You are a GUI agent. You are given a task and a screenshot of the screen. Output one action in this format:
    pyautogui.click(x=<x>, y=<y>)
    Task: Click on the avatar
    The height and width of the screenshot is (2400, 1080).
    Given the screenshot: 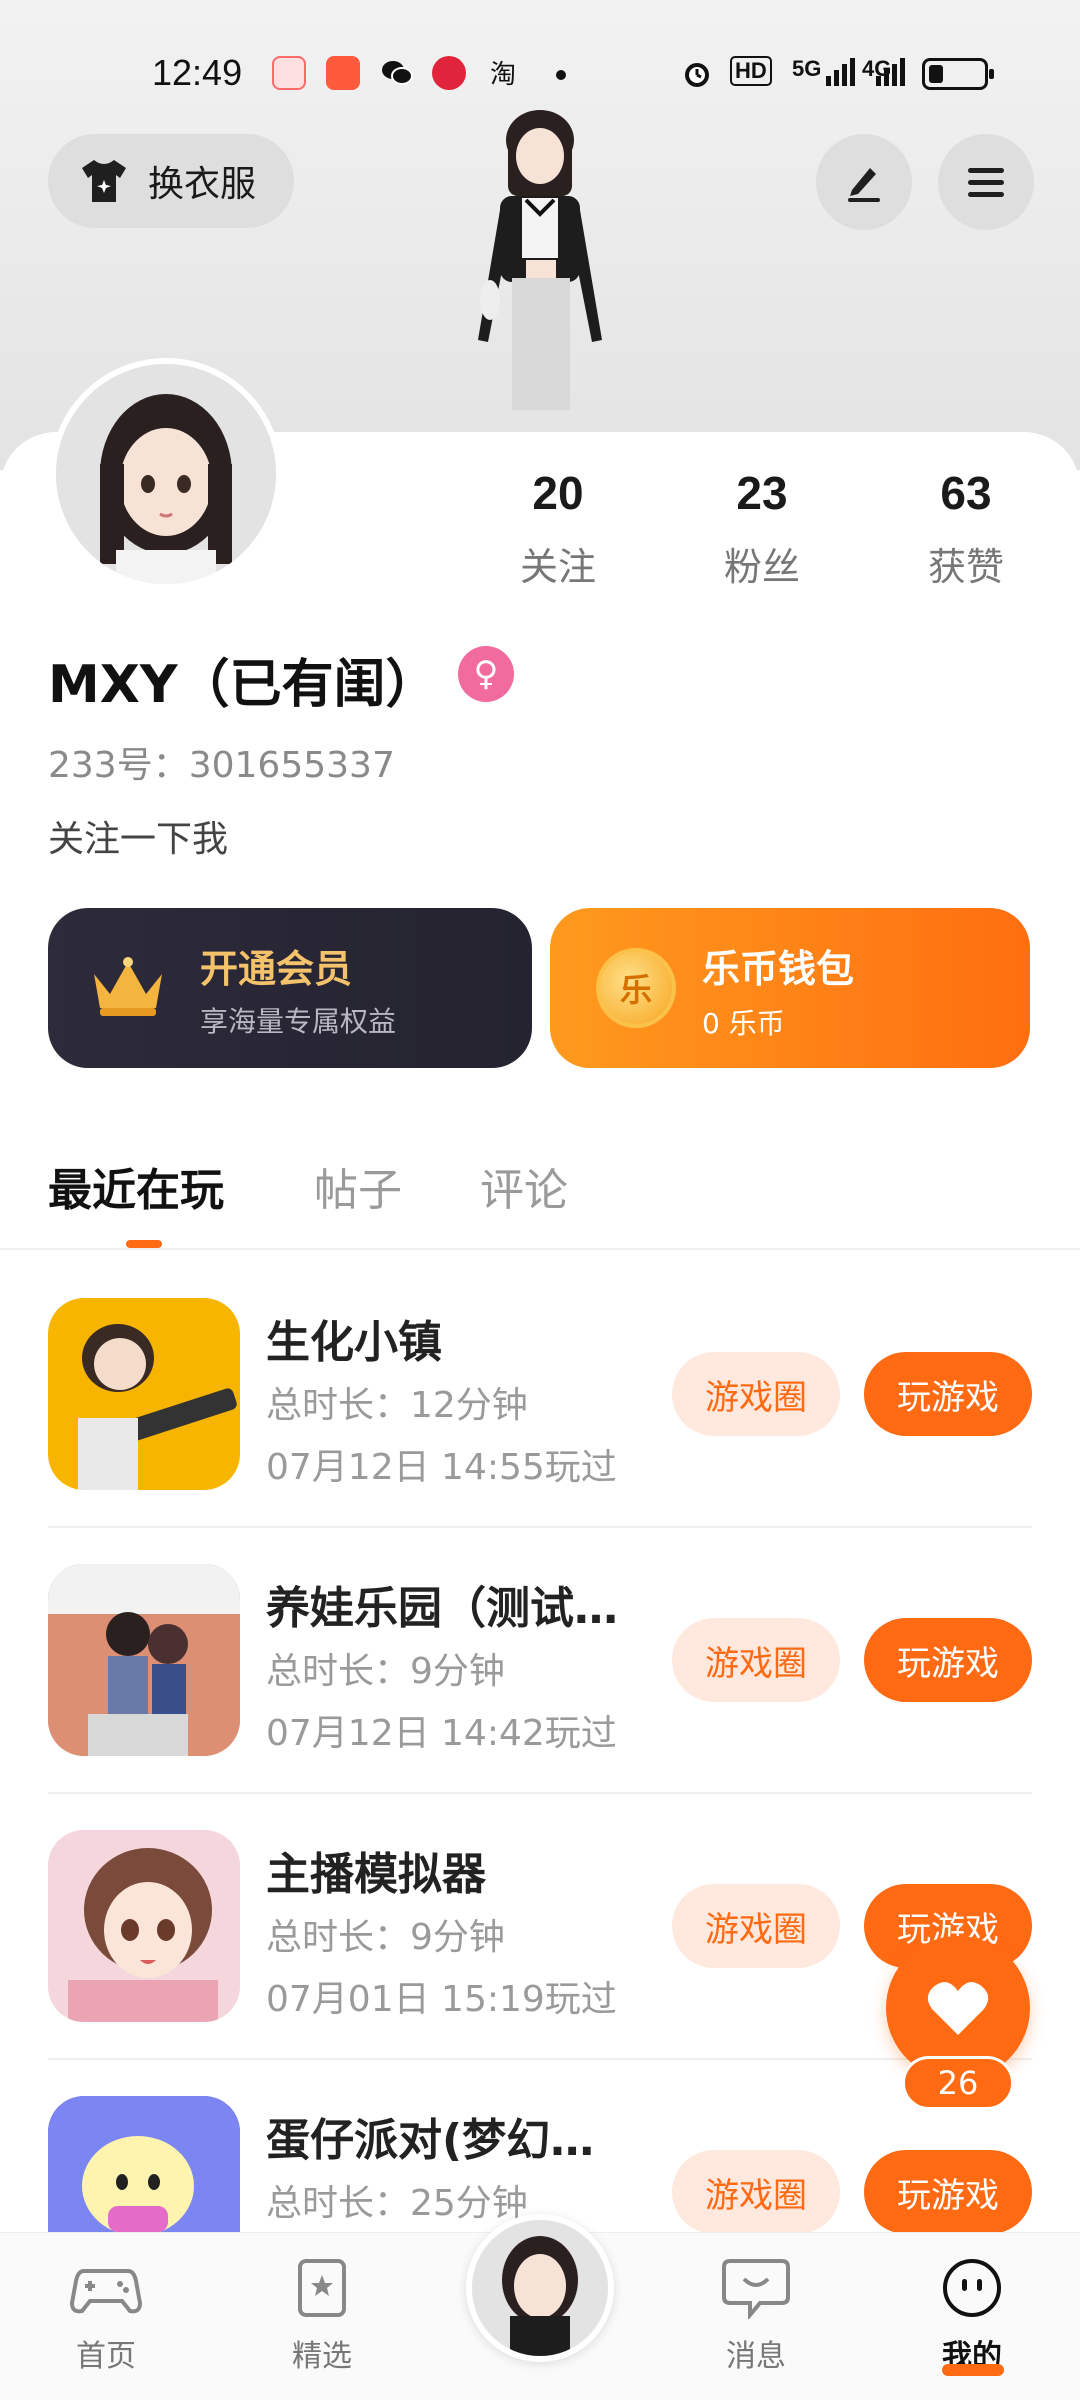 What is the action you would take?
    pyautogui.click(x=166, y=474)
    